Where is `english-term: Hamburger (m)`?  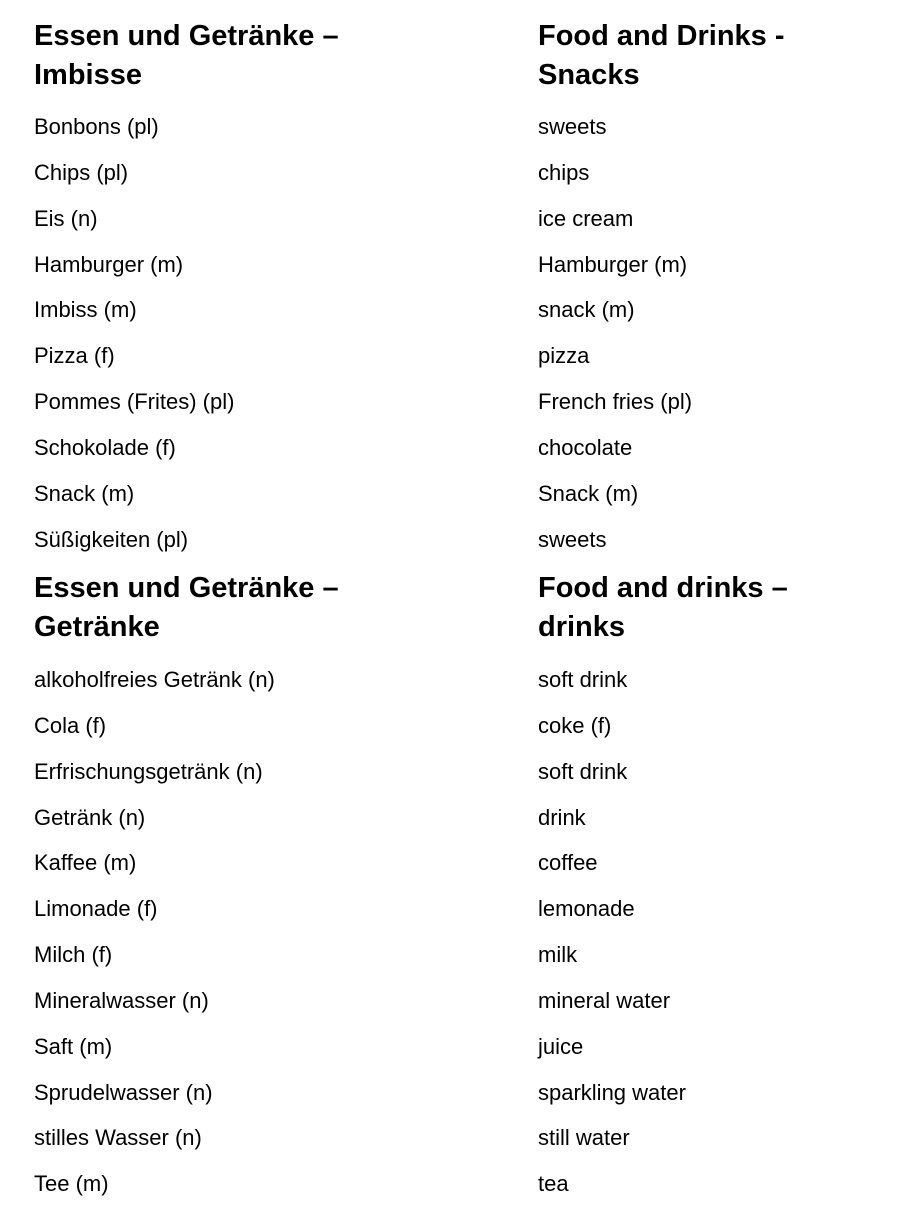 english-term: Hamburger (m) is located at coordinates (613, 264).